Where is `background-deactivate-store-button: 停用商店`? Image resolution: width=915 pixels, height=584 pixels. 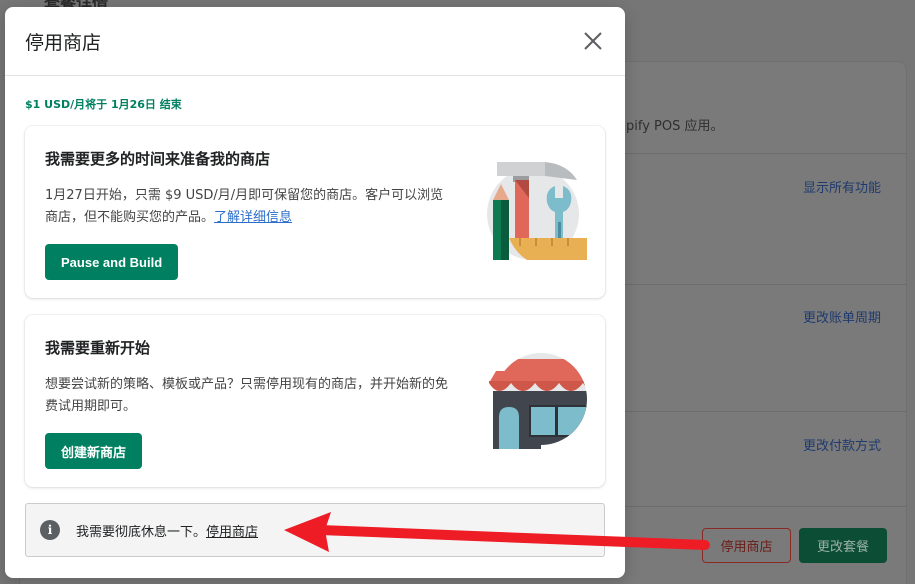 background-deactivate-store-button: 停用商店 is located at coordinates (746, 545).